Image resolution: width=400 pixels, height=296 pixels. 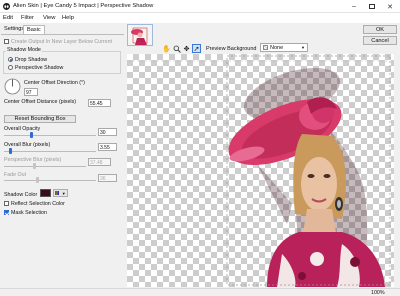 What do you see at coordinates (54, 83) in the screenshot?
I see `center-offset-direction-label: Center Offset Direction (°)` at bounding box center [54, 83].